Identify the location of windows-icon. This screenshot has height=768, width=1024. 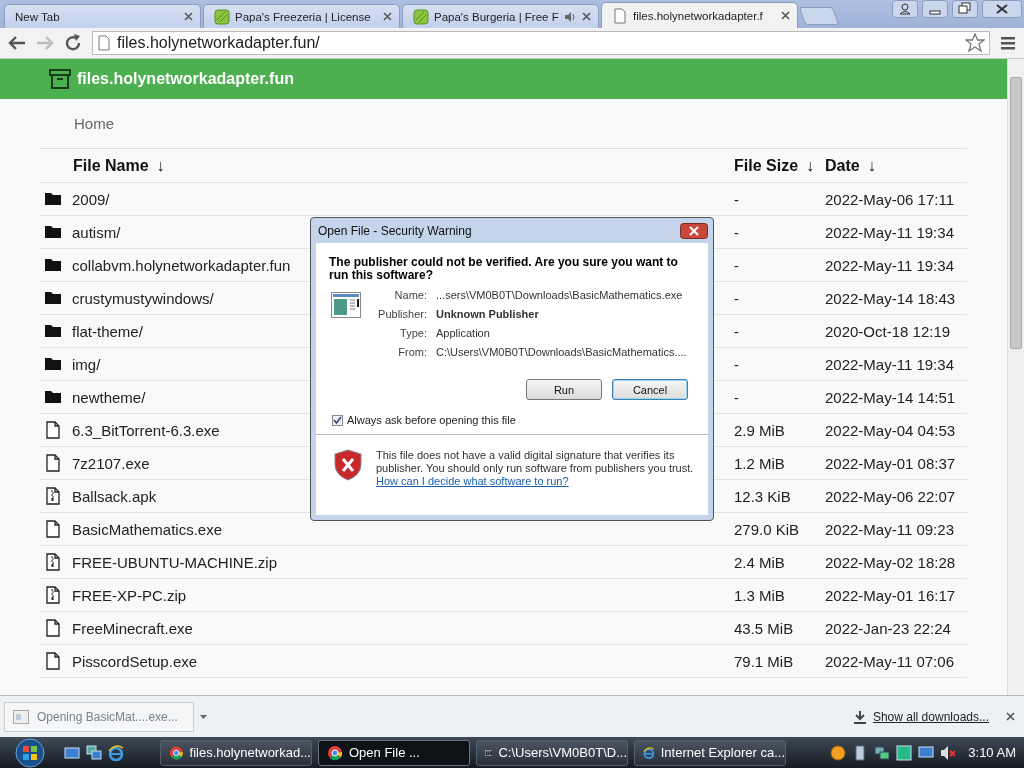
(94, 752).